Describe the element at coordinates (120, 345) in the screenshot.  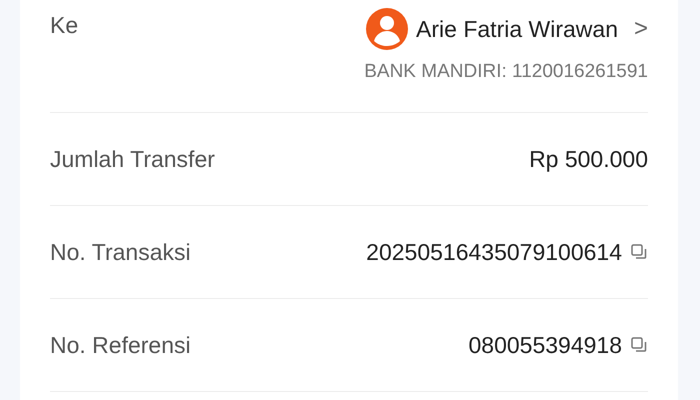
I see `field-label: No. Referensi` at that location.